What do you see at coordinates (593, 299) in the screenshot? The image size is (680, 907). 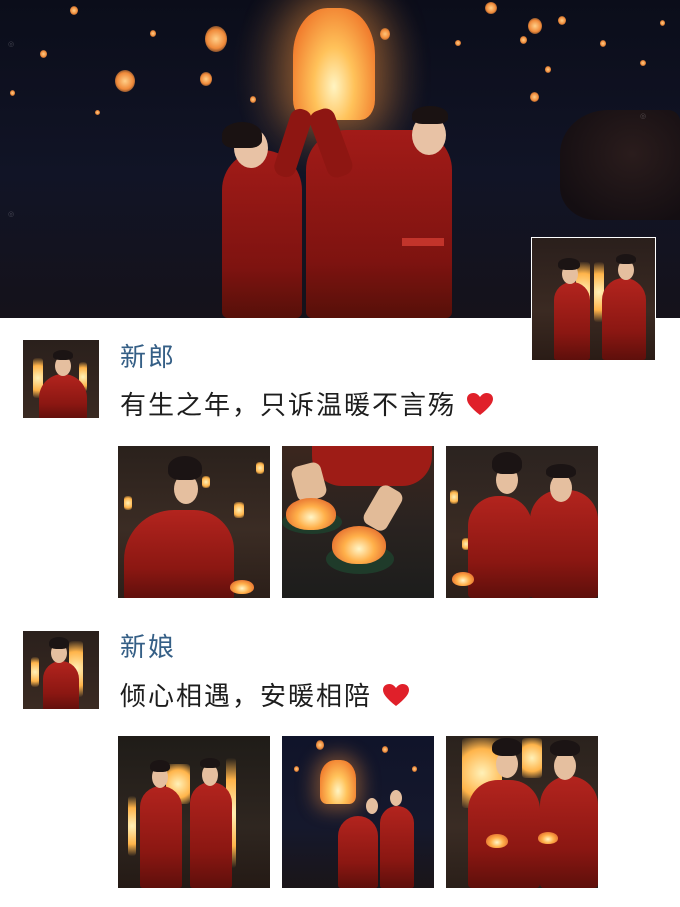 I see `inset-photo-couple` at bounding box center [593, 299].